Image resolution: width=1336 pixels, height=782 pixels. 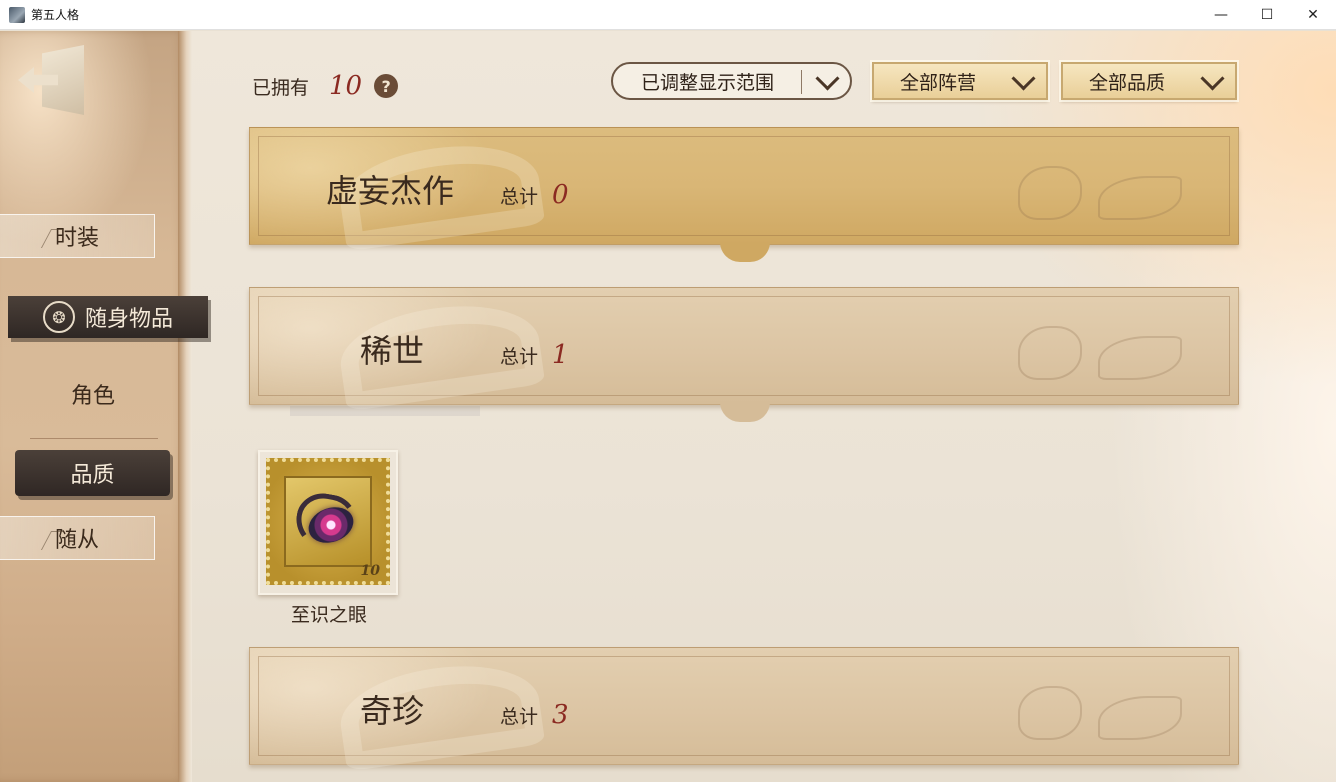 I want to click on total-count: 1, so click(x=560, y=355).